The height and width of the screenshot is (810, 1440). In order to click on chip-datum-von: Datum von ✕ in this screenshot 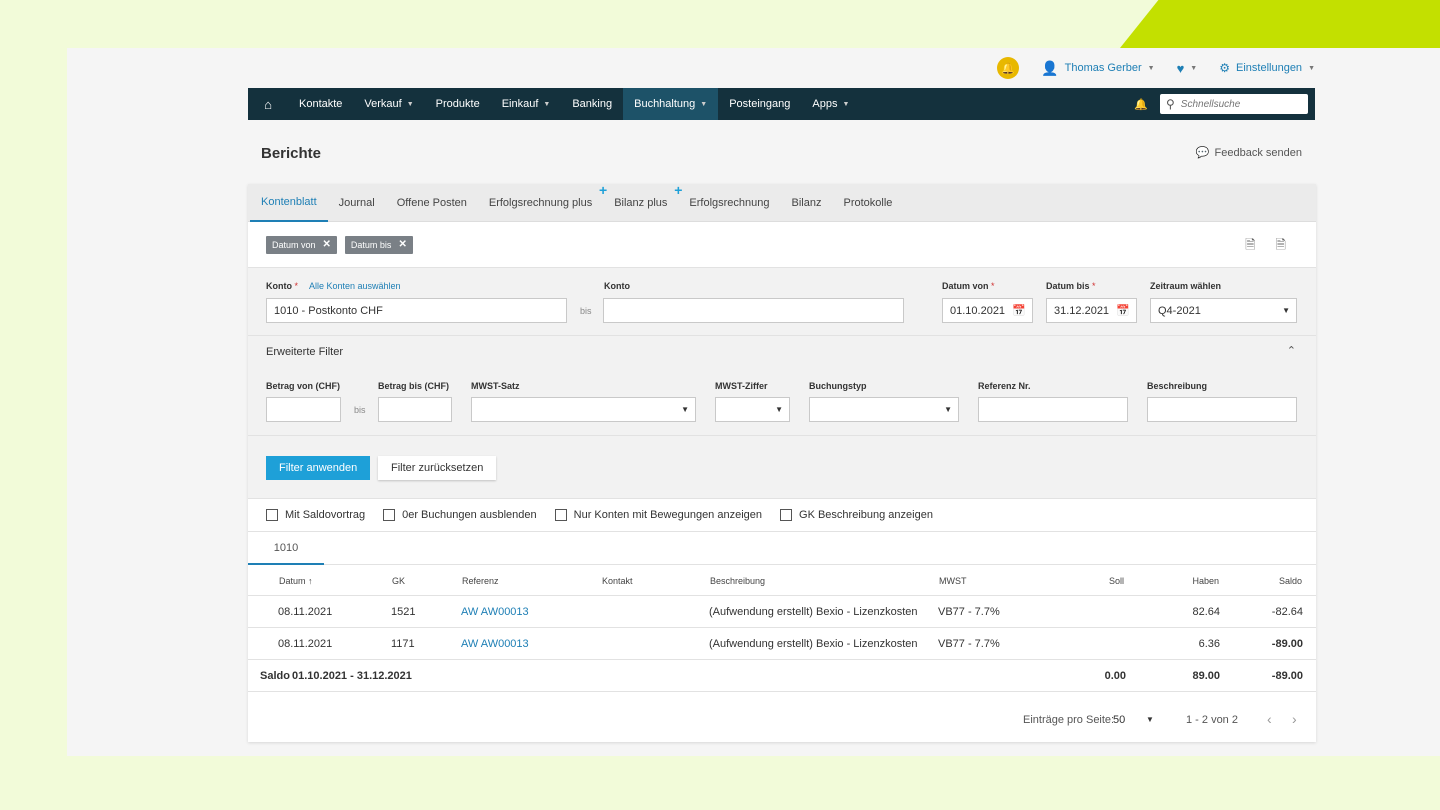, I will do `click(301, 244)`.